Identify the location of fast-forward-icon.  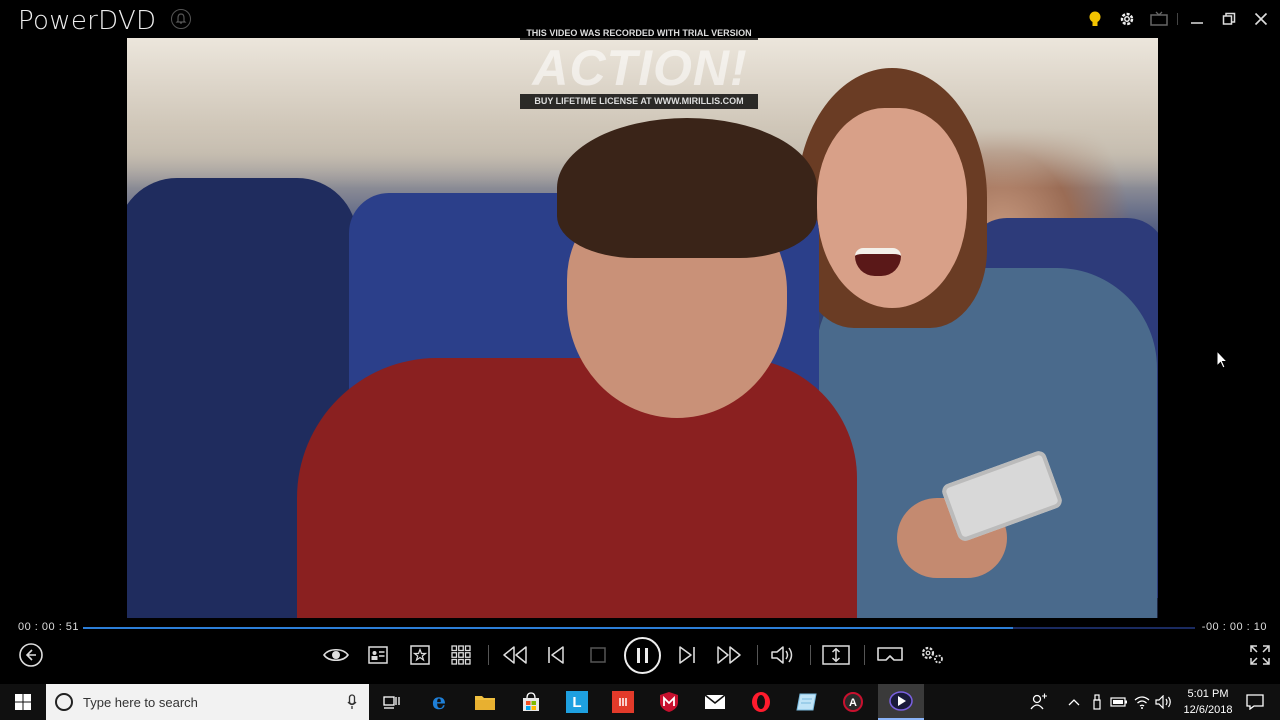
(729, 655).